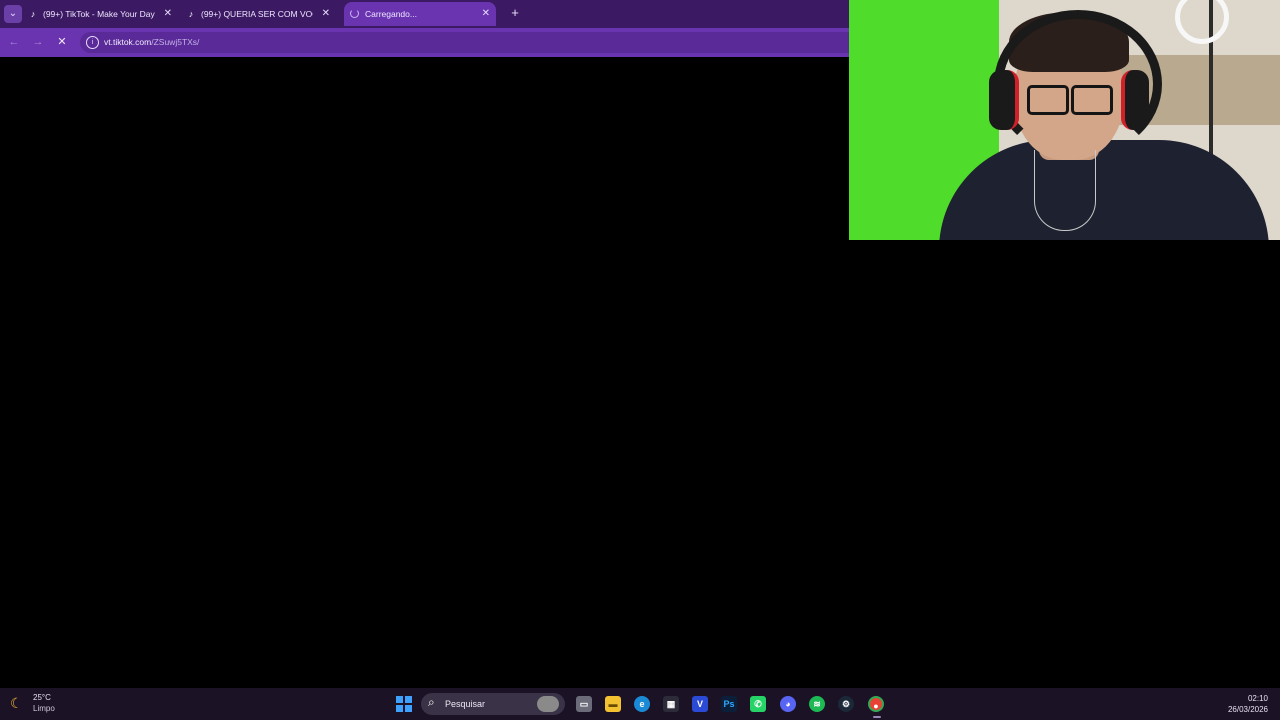  I want to click on search-highlight-icon, so click(548, 704).